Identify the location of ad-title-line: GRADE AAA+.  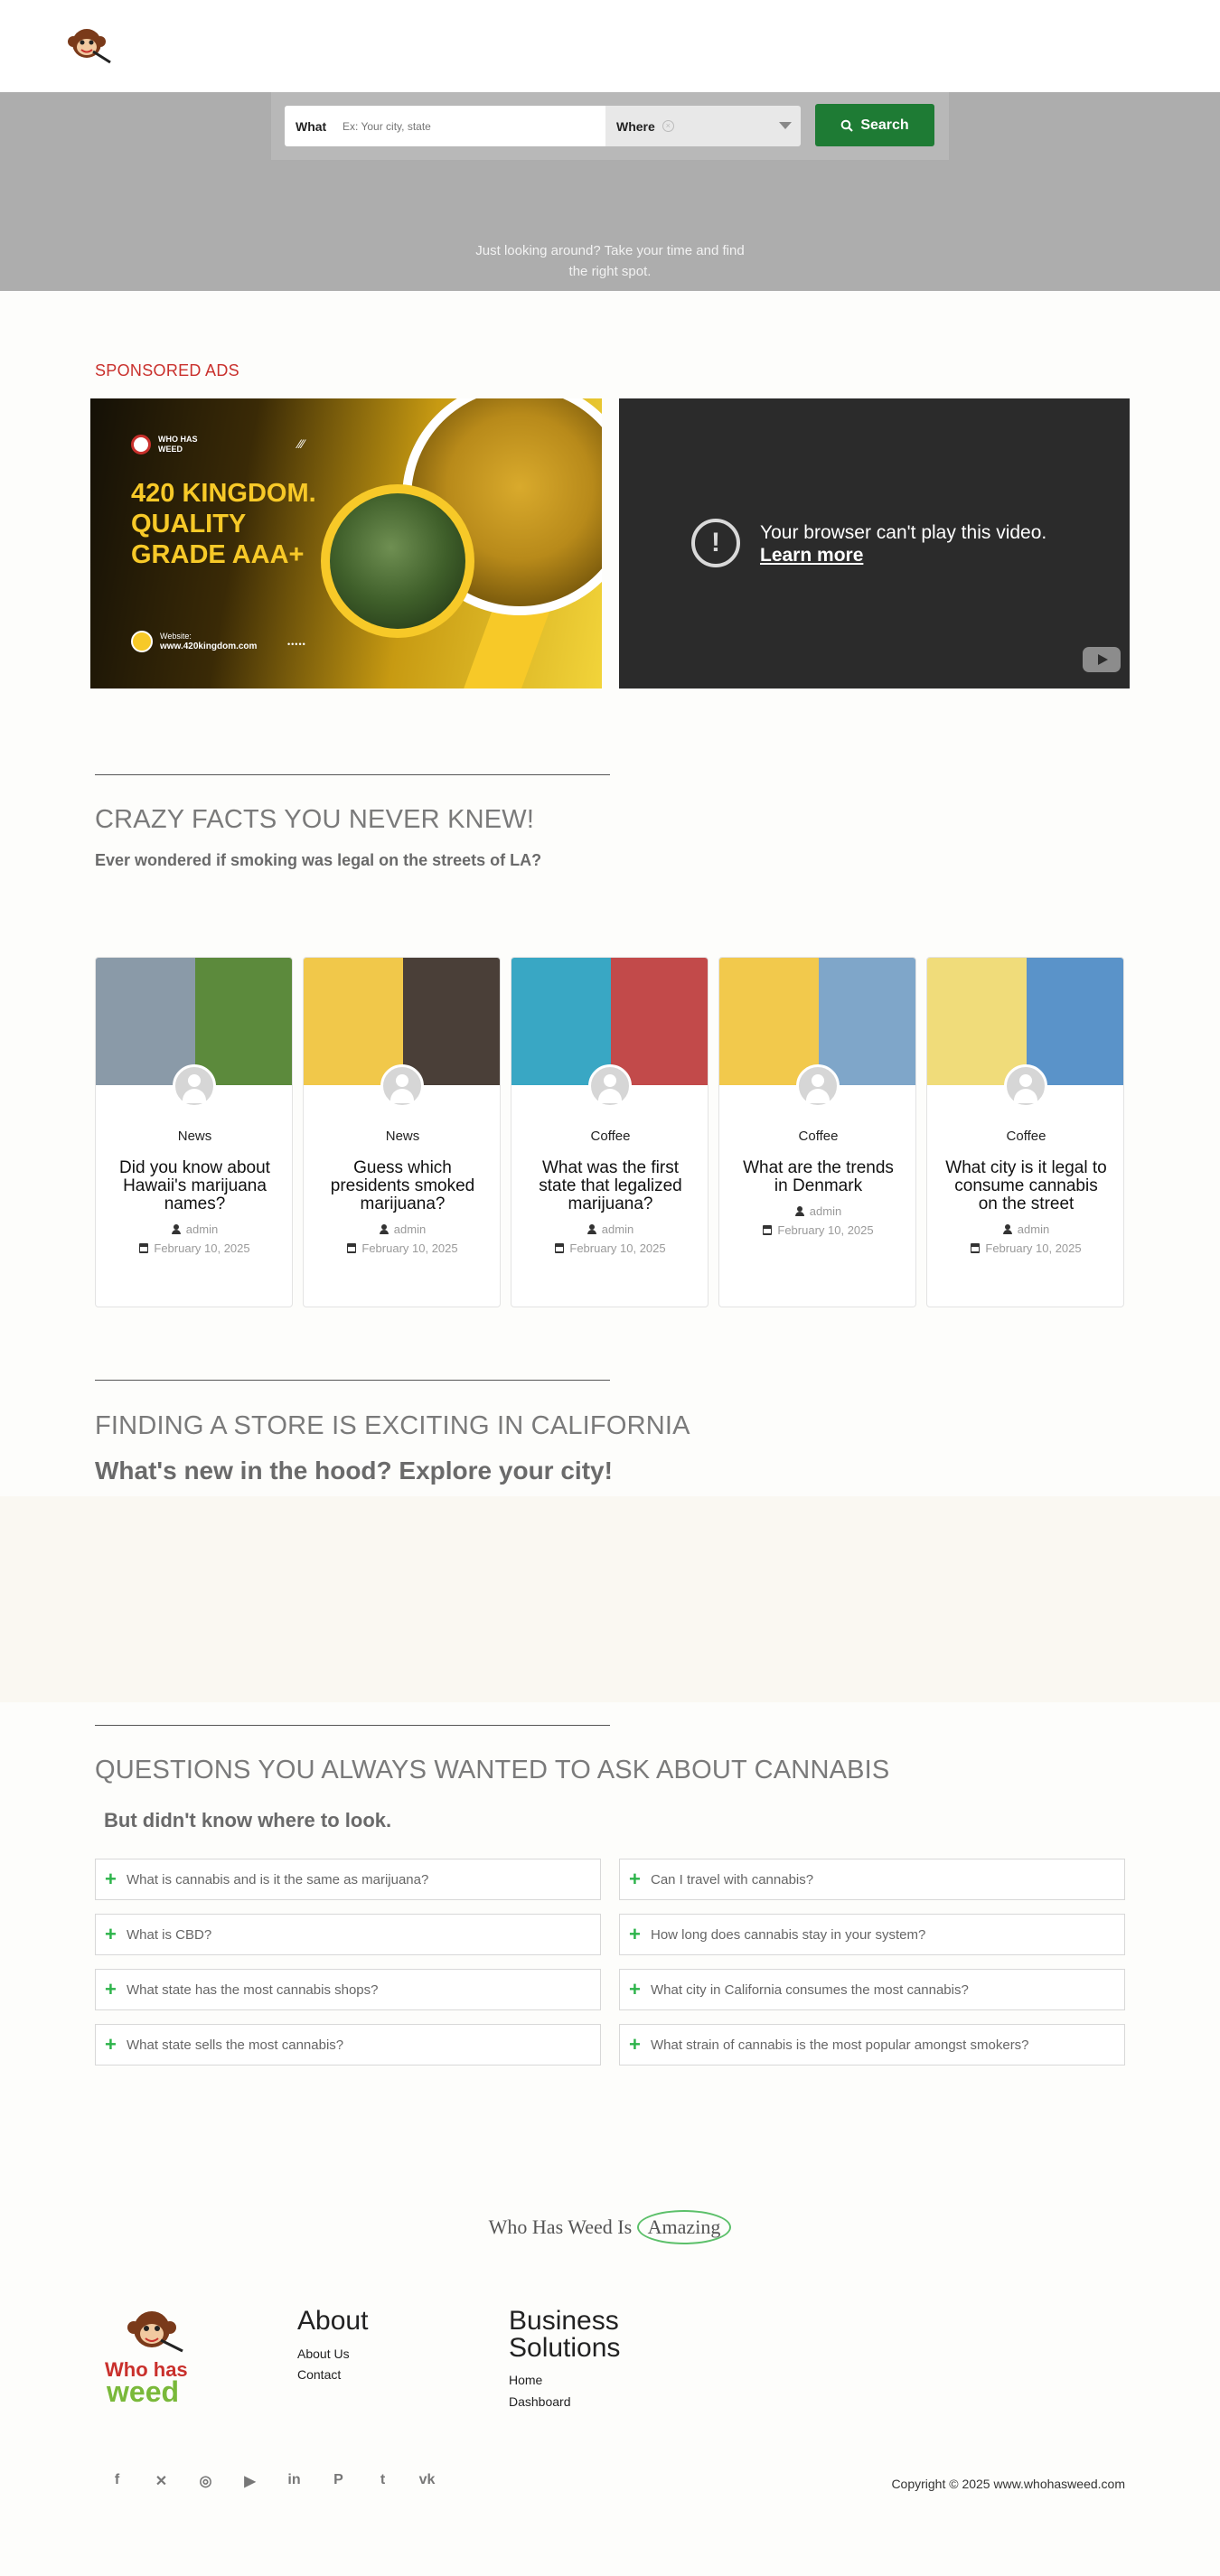
(218, 554).